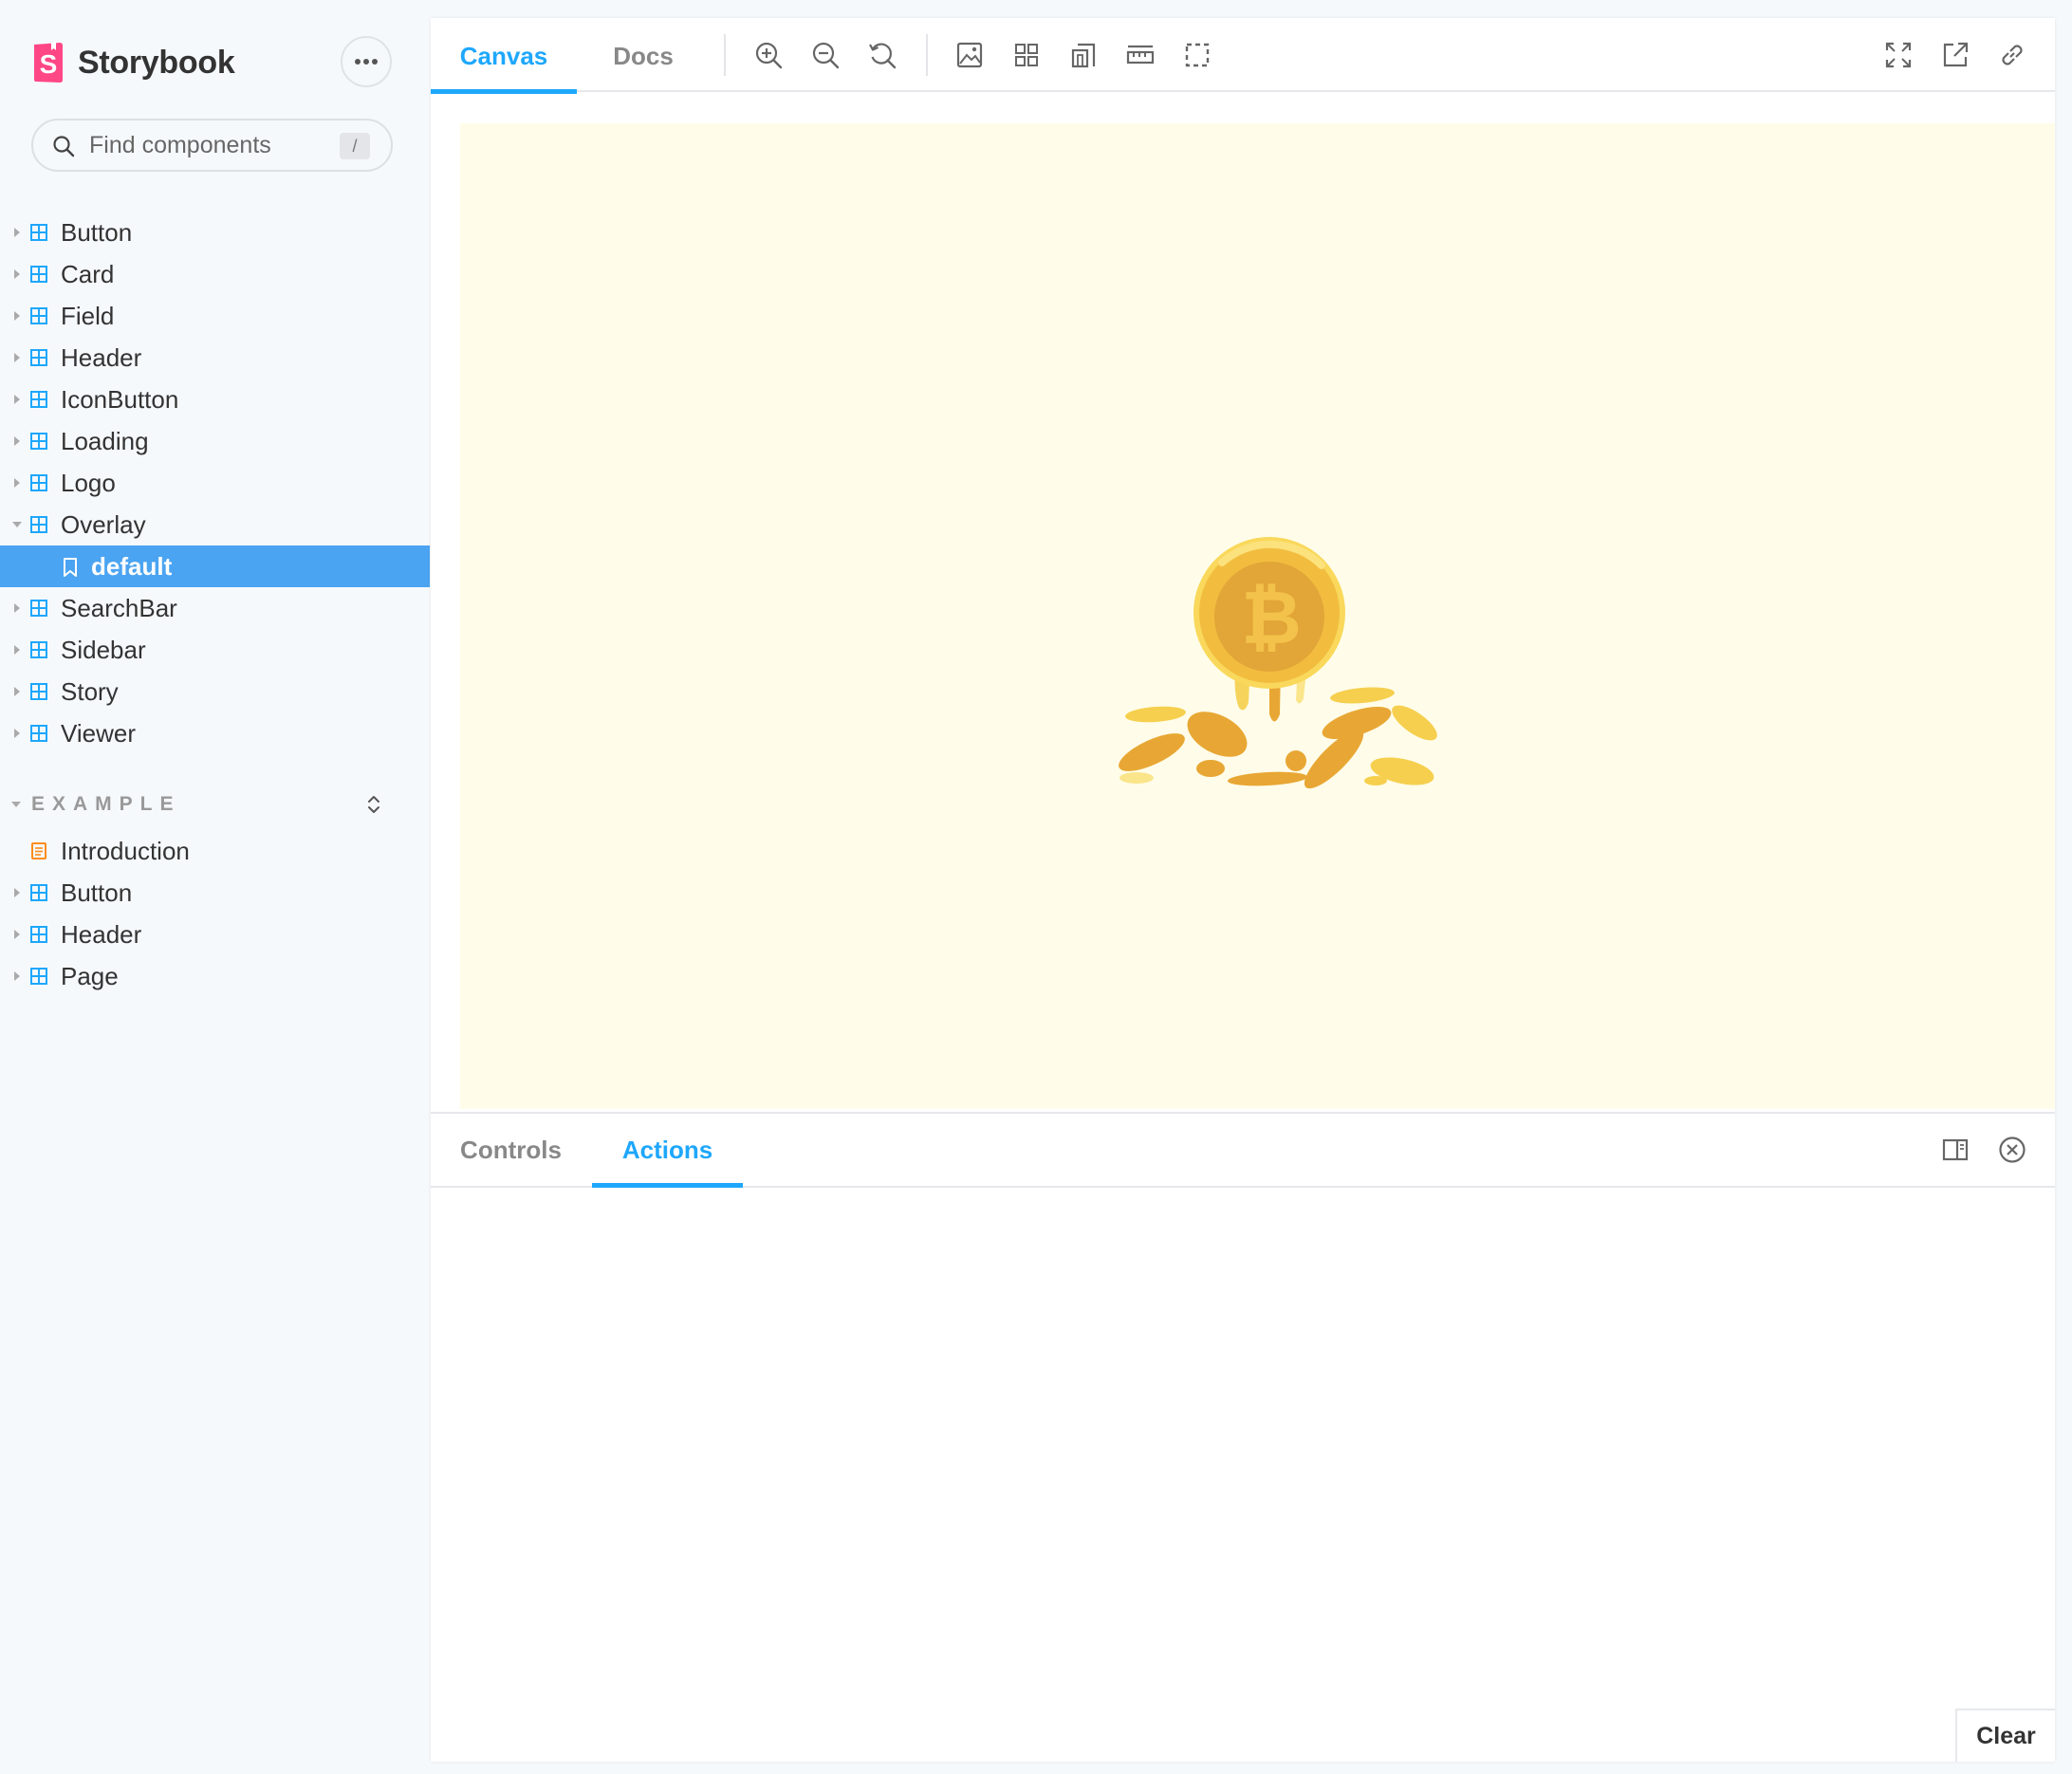 This screenshot has height=1774, width=2072. I want to click on panel-orientation-button, so click(1955, 1150).